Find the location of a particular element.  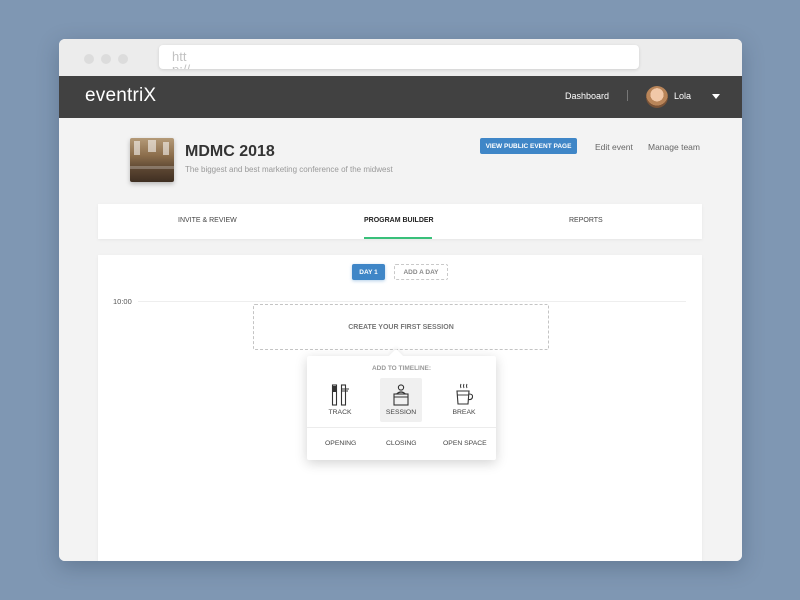

add-break-option: BREAK is located at coordinates (464, 400).